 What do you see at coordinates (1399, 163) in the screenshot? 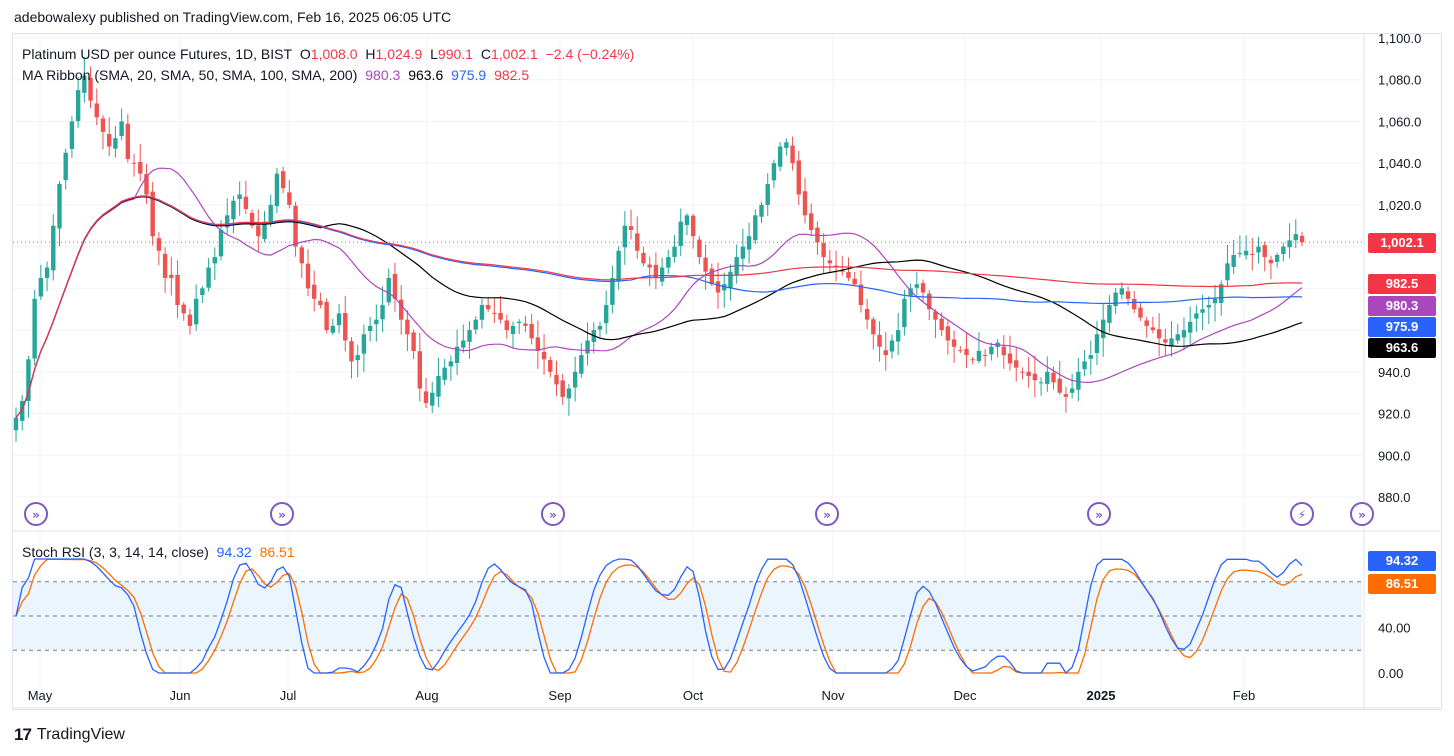
I see `y-tick-label: 1,040.0` at bounding box center [1399, 163].